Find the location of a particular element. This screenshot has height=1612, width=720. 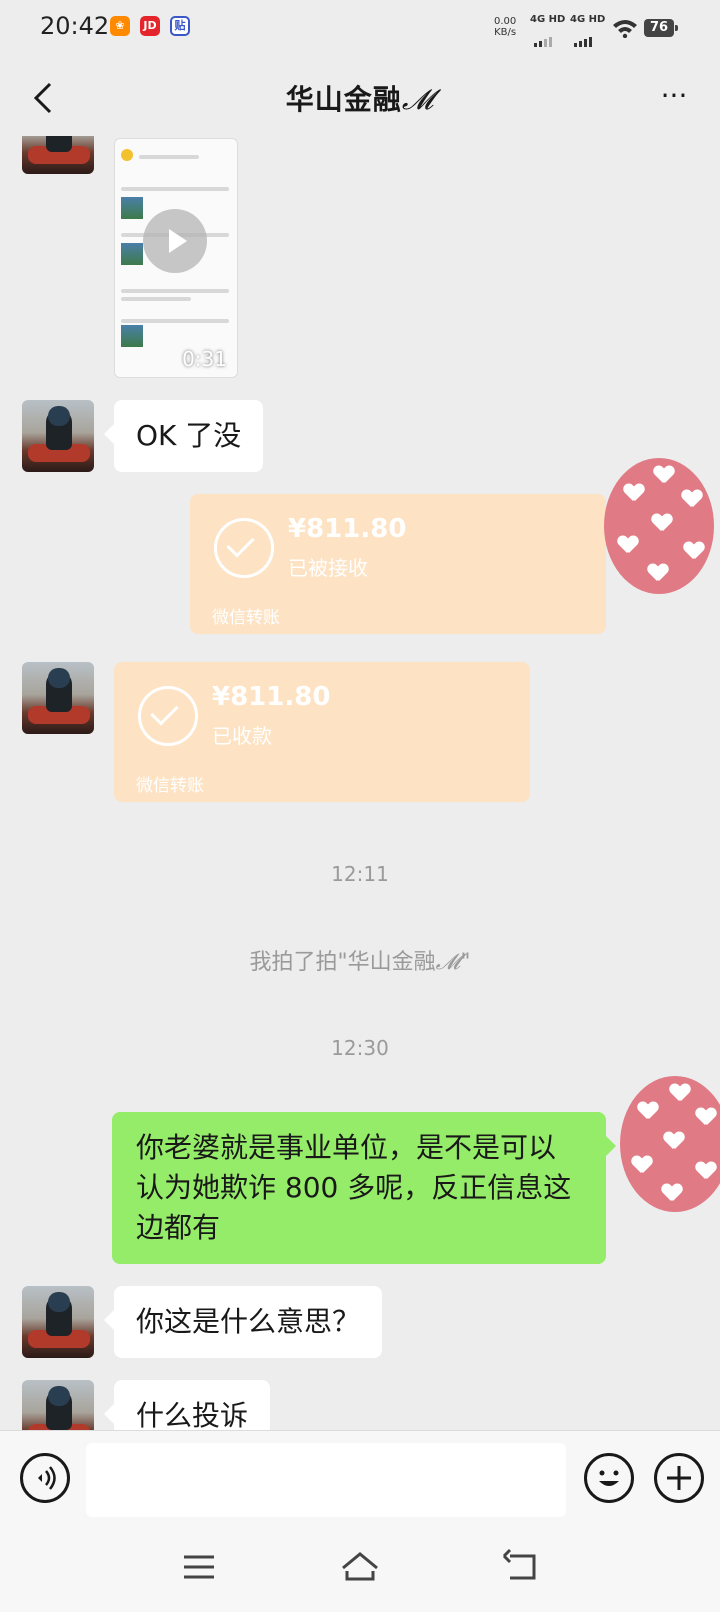

plus-icon is located at coordinates (679, 1478).